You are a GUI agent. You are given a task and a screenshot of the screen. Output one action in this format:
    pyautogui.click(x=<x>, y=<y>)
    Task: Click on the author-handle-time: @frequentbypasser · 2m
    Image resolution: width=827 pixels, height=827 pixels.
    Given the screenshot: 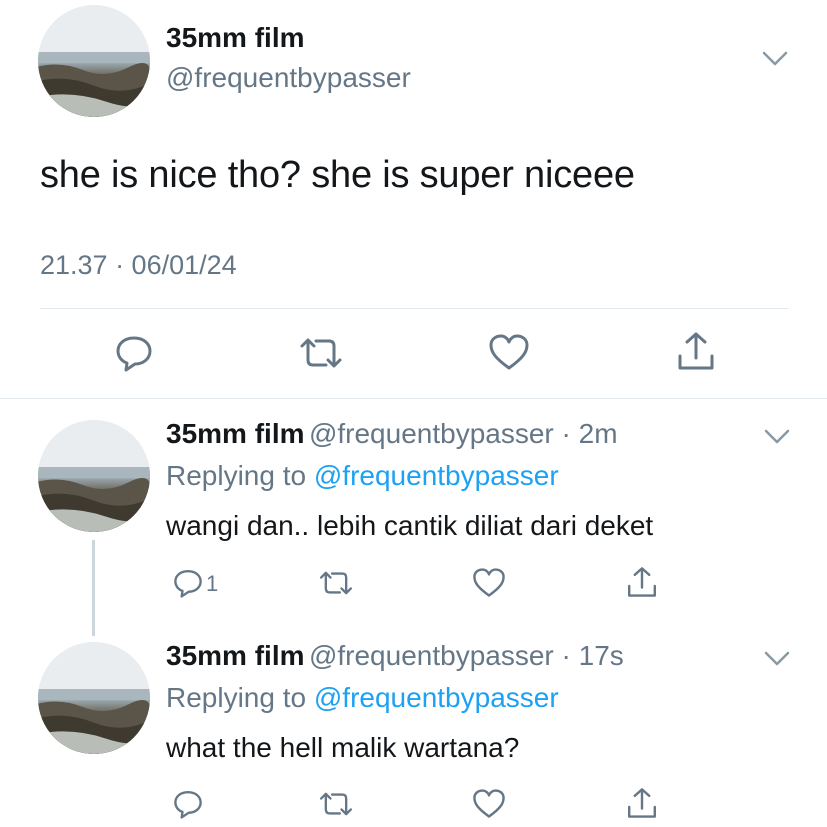 What is the action you would take?
    pyautogui.click(x=463, y=433)
    